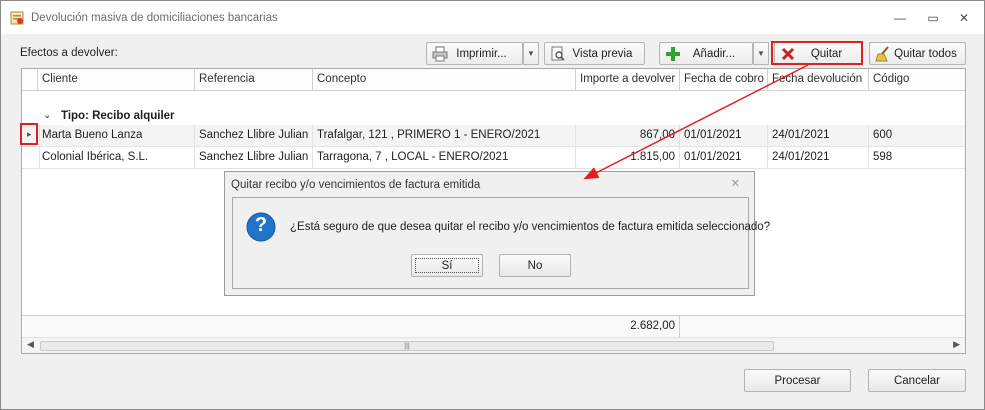 The image size is (985, 410). I want to click on plus-icon, so click(673, 54).